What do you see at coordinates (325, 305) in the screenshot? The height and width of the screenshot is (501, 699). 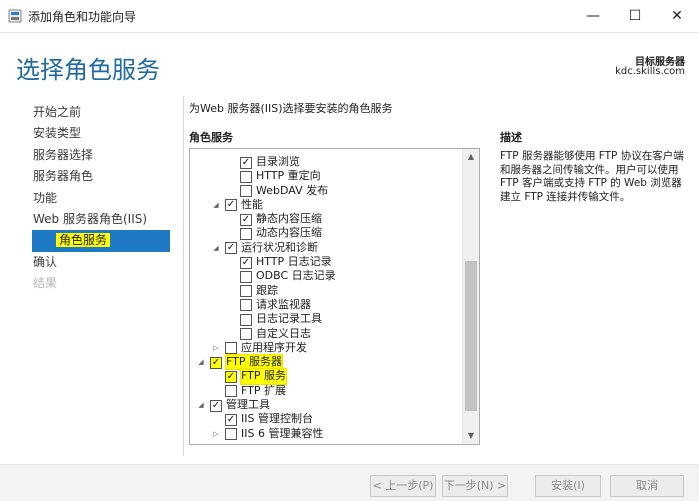 I see `tree-item: 请求监视器` at bounding box center [325, 305].